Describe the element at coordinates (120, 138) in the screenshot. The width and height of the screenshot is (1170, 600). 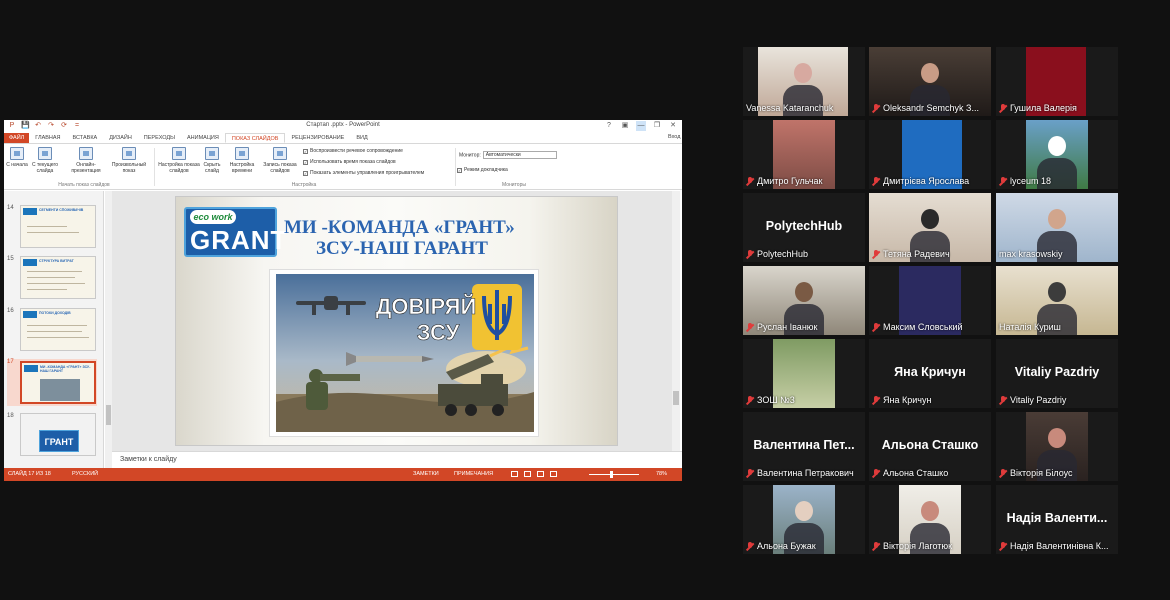
I see `tab-design: ДИЗАЙН` at that location.